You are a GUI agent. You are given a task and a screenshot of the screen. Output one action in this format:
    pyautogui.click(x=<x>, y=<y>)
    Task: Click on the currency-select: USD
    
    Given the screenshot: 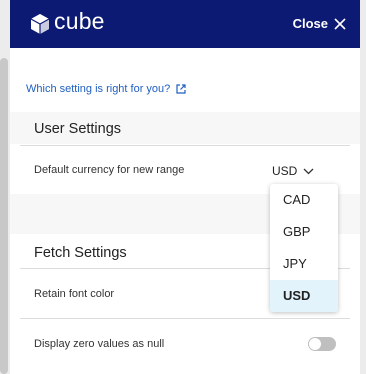 What is the action you would take?
    pyautogui.click(x=293, y=171)
    